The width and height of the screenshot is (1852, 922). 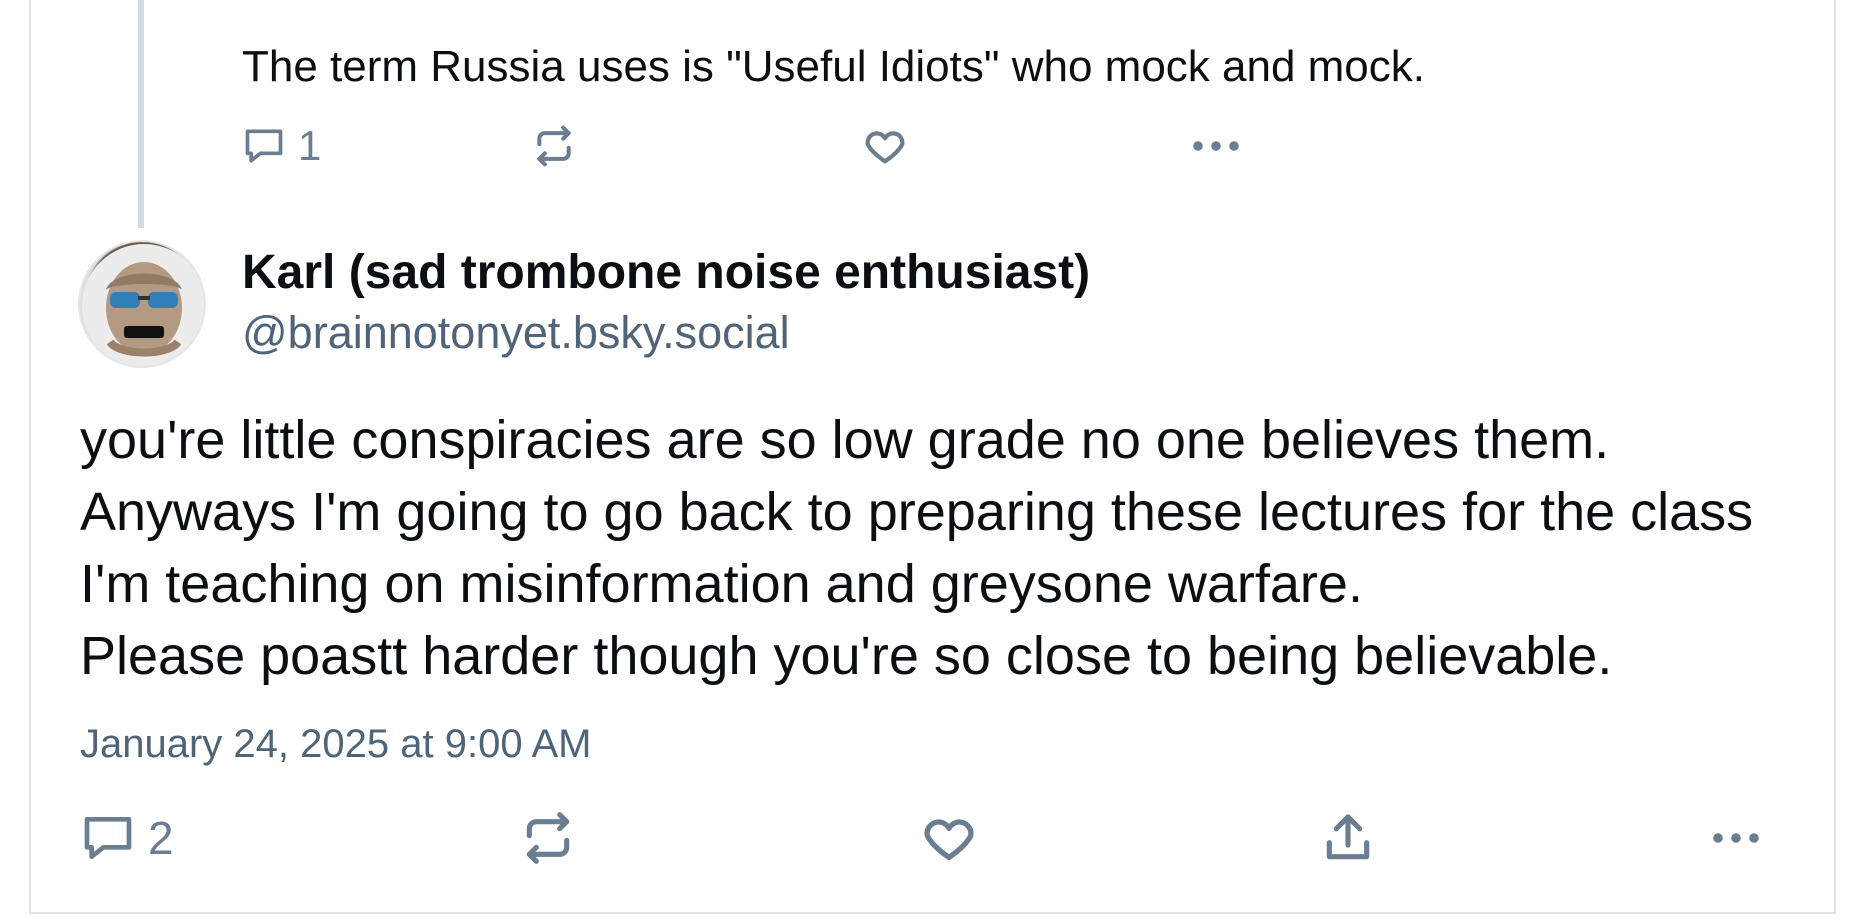 I want to click on reply-button: 2, so click(x=127, y=838).